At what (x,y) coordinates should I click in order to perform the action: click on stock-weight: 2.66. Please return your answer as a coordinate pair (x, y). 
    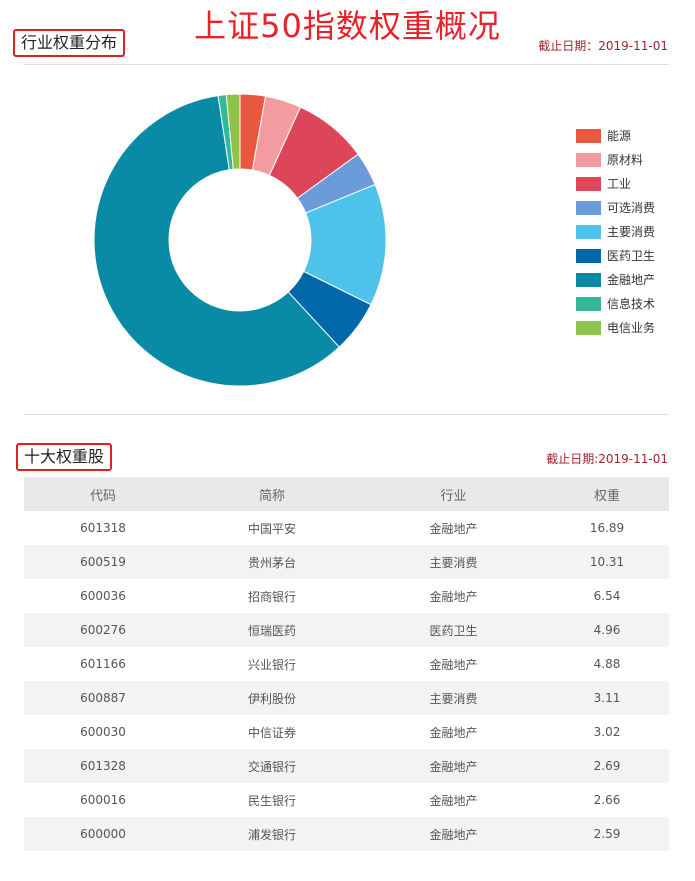
    Looking at the image, I should click on (607, 800).